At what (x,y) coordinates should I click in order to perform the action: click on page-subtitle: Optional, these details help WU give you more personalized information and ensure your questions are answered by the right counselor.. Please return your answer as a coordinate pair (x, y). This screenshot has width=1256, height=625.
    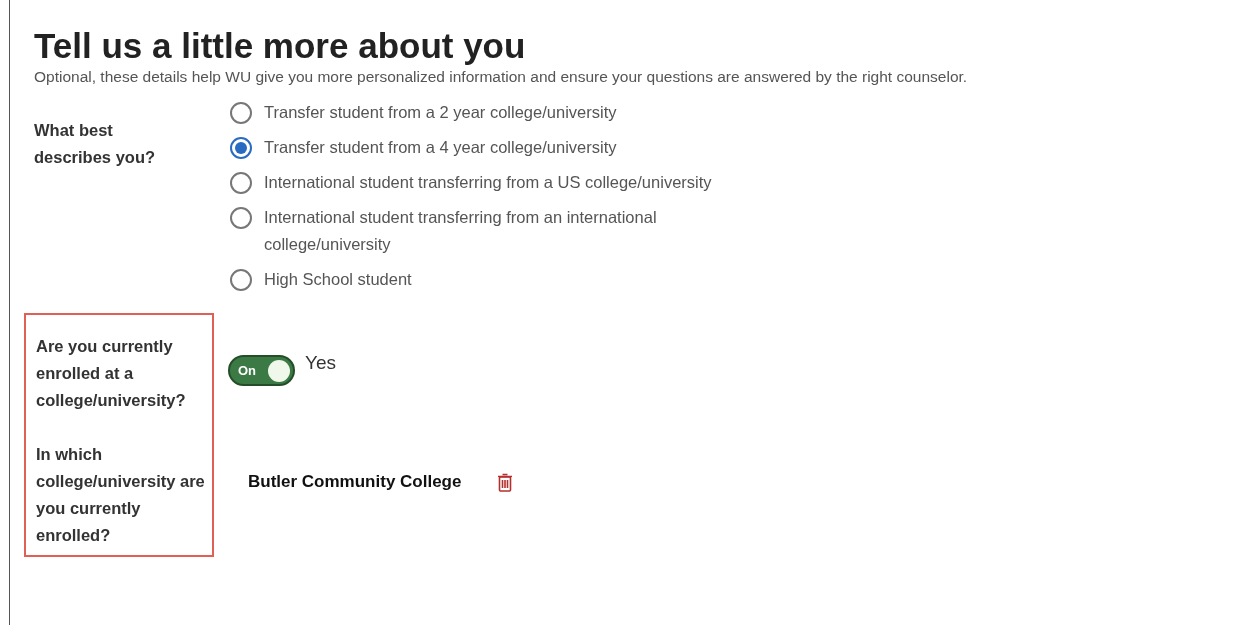
    Looking at the image, I should click on (501, 77).